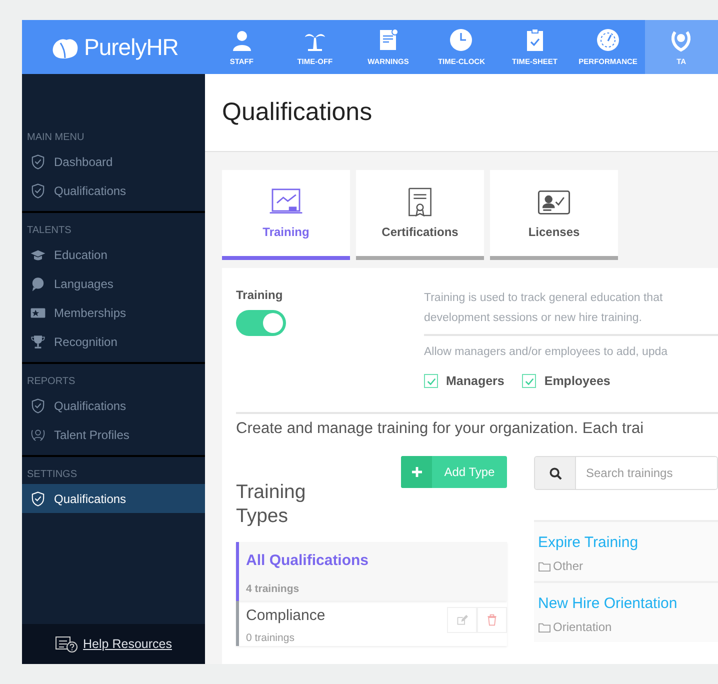 The height and width of the screenshot is (684, 718). I want to click on category-label: Orientation, so click(582, 627).